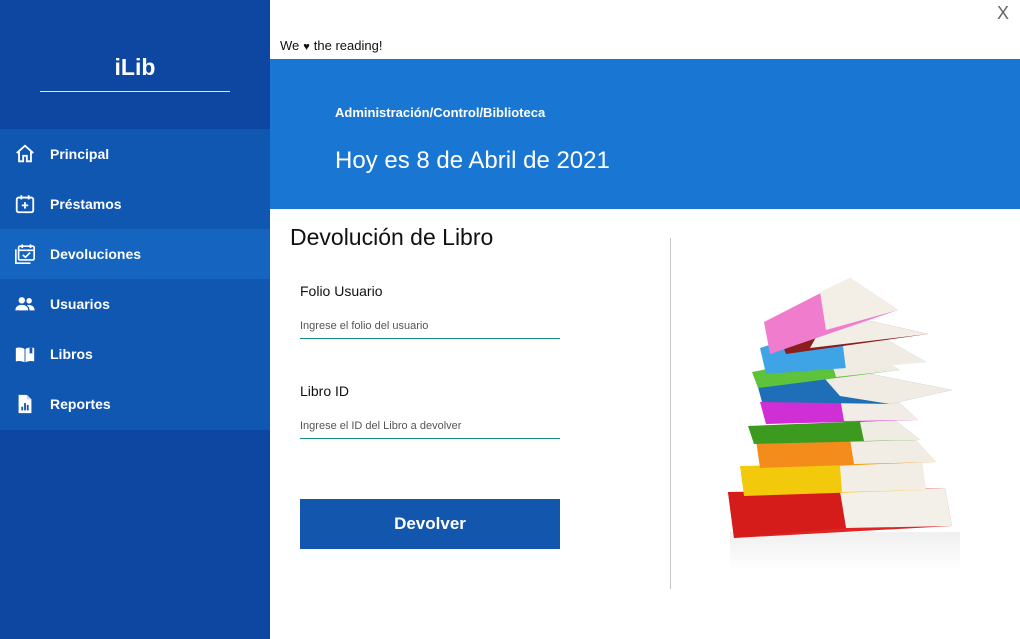 This screenshot has height=639, width=1020. I want to click on heart-icon: ♥, so click(306, 47).